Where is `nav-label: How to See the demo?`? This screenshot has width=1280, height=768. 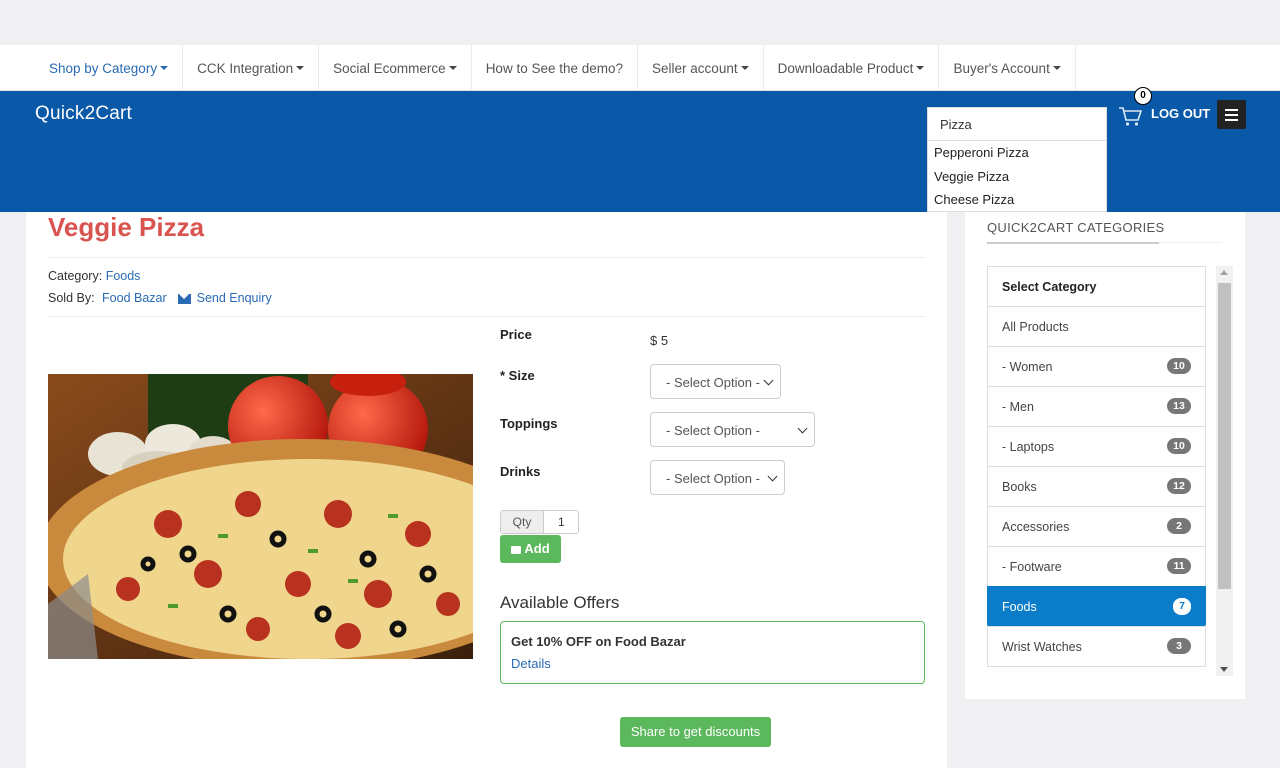 nav-label: How to See the demo? is located at coordinates (554, 68).